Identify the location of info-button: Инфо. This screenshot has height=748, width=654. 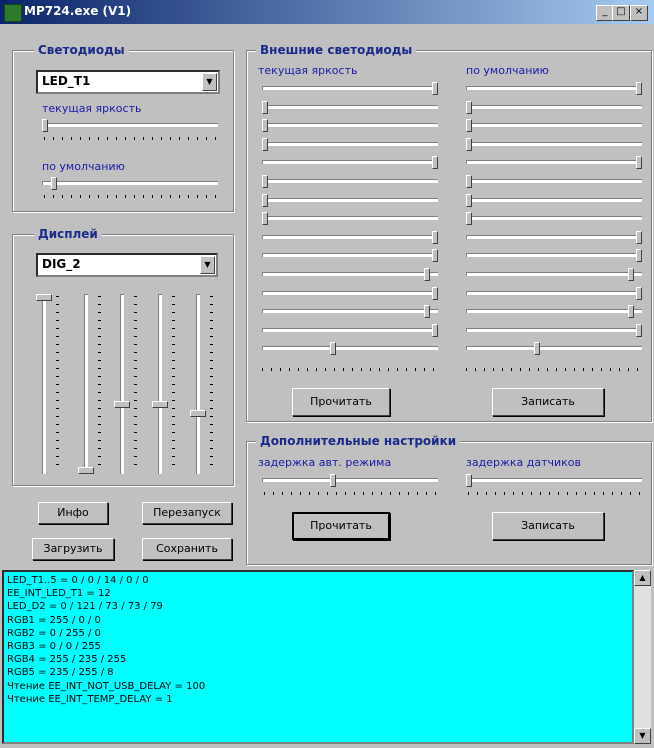
(73, 513).